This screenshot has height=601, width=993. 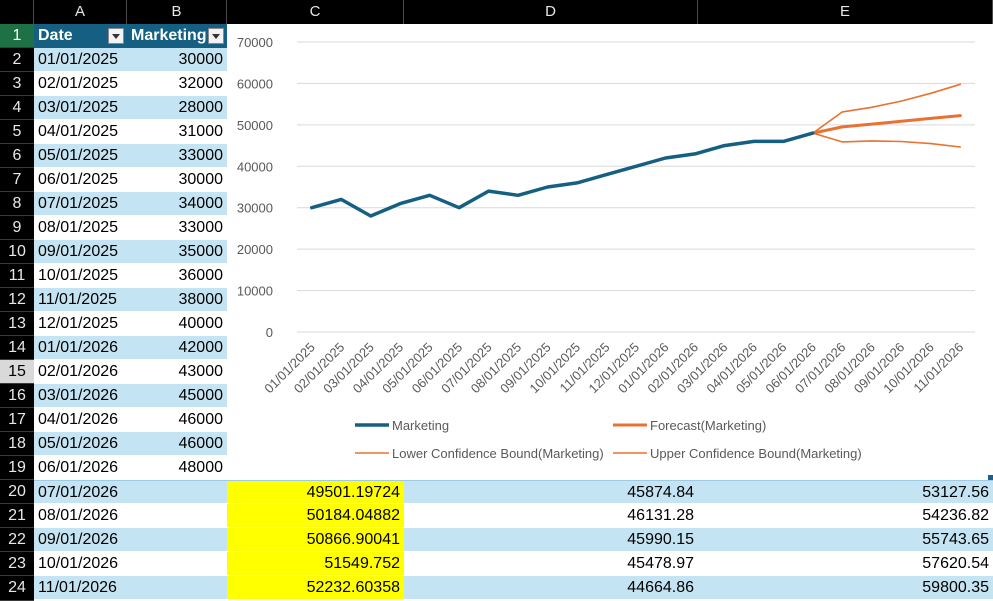 What do you see at coordinates (177, 300) in the screenshot?
I see `marketing-cell: 38000` at bounding box center [177, 300].